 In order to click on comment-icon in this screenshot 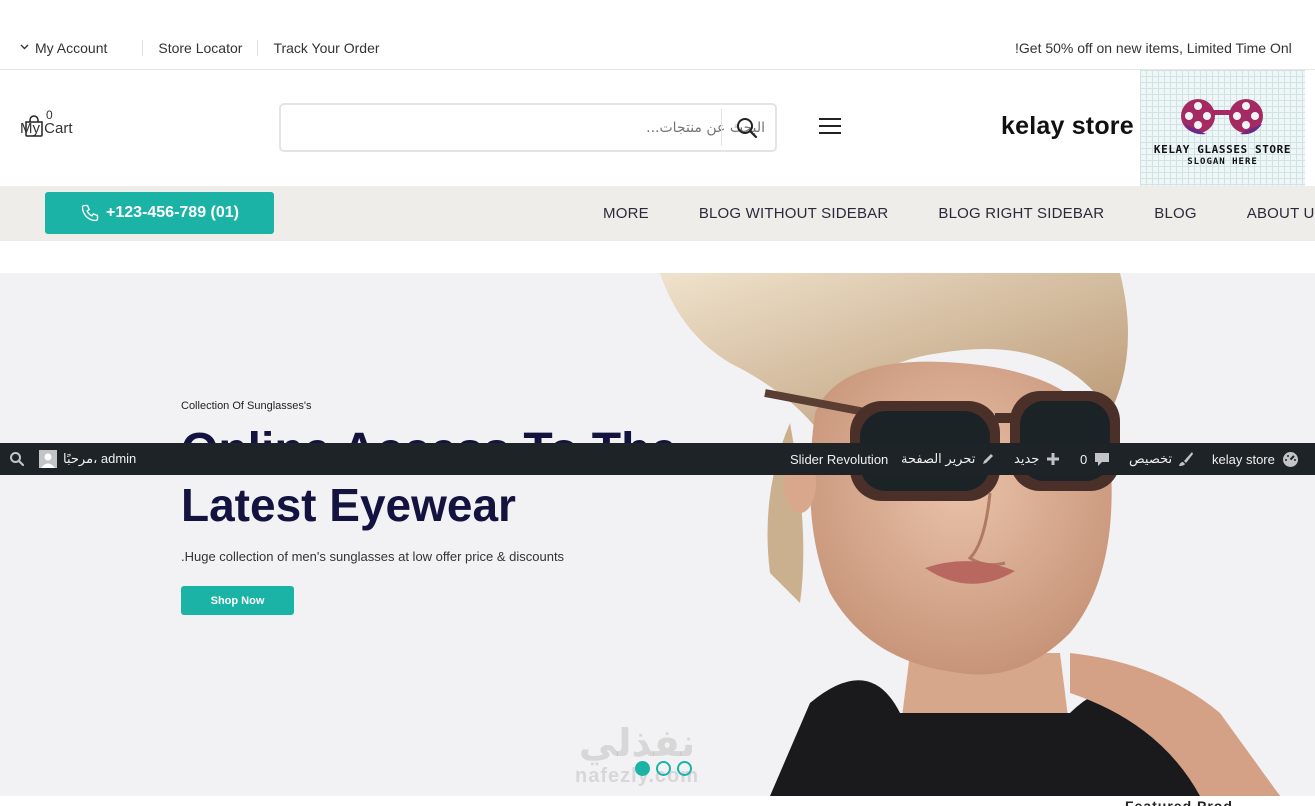, I will do `click(1102, 459)`.